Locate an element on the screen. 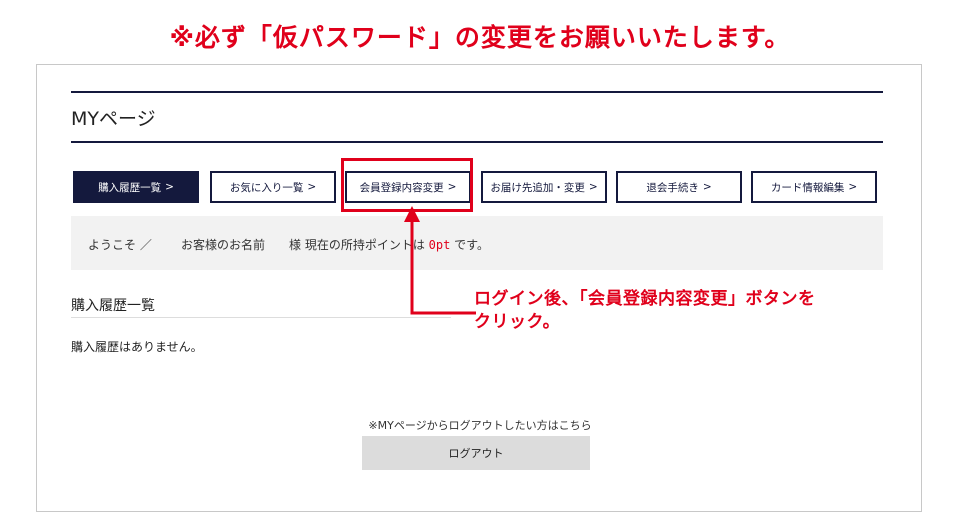  tab-label: カード情報編集 is located at coordinates (807, 187).